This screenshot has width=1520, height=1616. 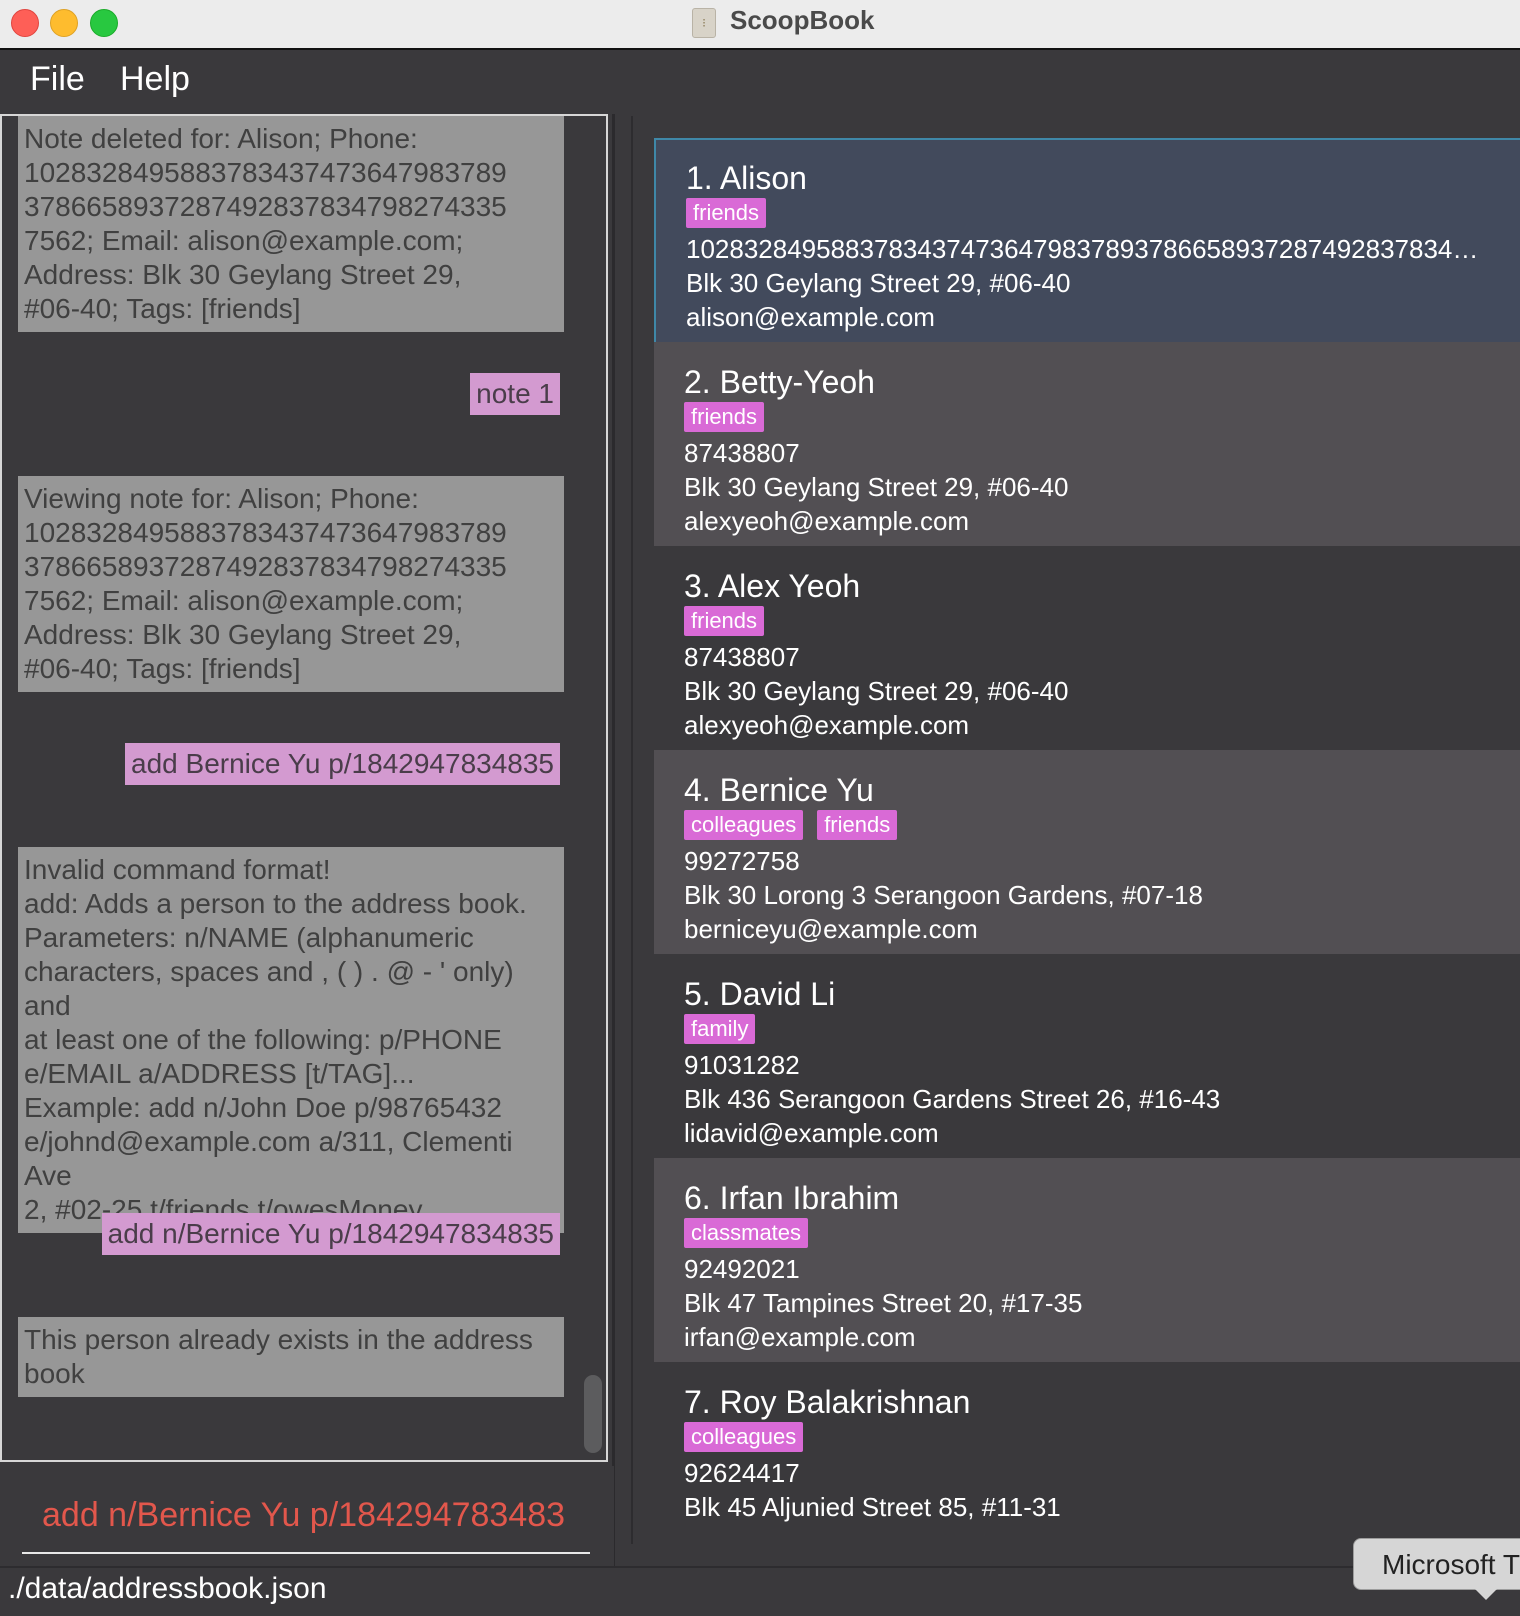 I want to click on panel-divider, so click(x=613, y=840).